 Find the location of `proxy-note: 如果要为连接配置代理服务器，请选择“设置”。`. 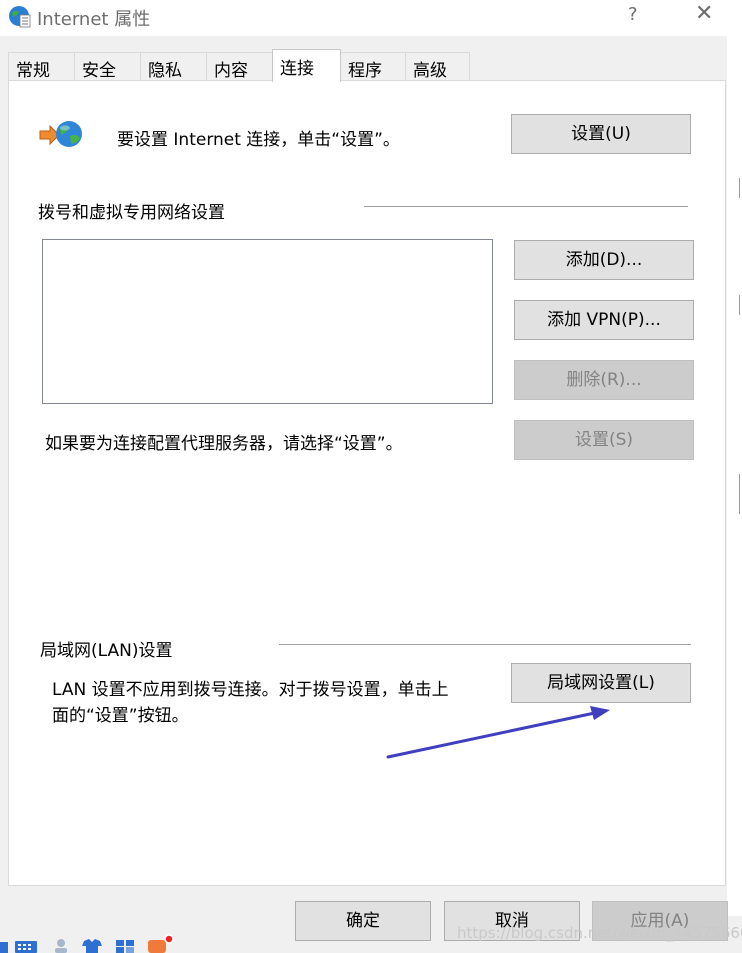

proxy-note: 如果要为连接配置代理服务器，请选择“设置”。 is located at coordinates (224, 444).